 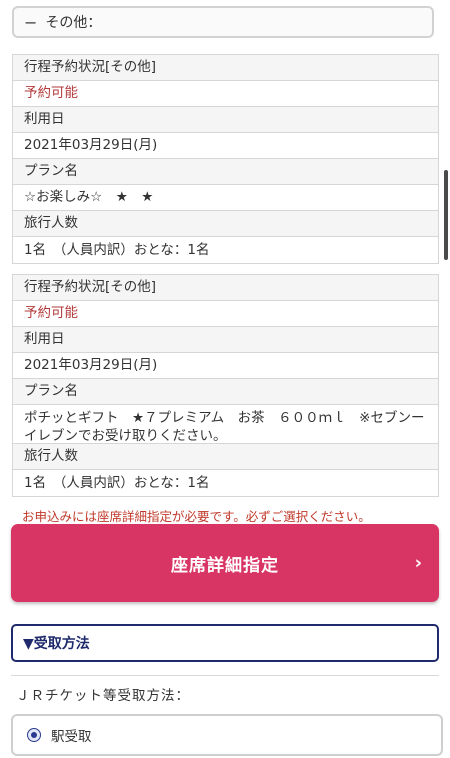 What do you see at coordinates (103, 696) in the screenshot?
I see `ticket-receive-title: ＪＲチケット等受取方法：` at bounding box center [103, 696].